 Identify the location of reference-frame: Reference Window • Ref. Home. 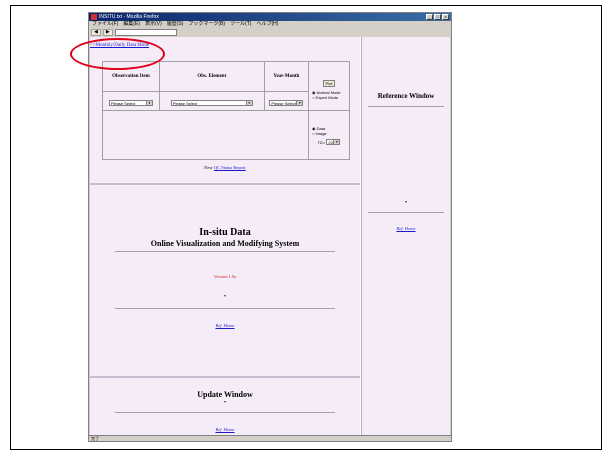
(405, 236).